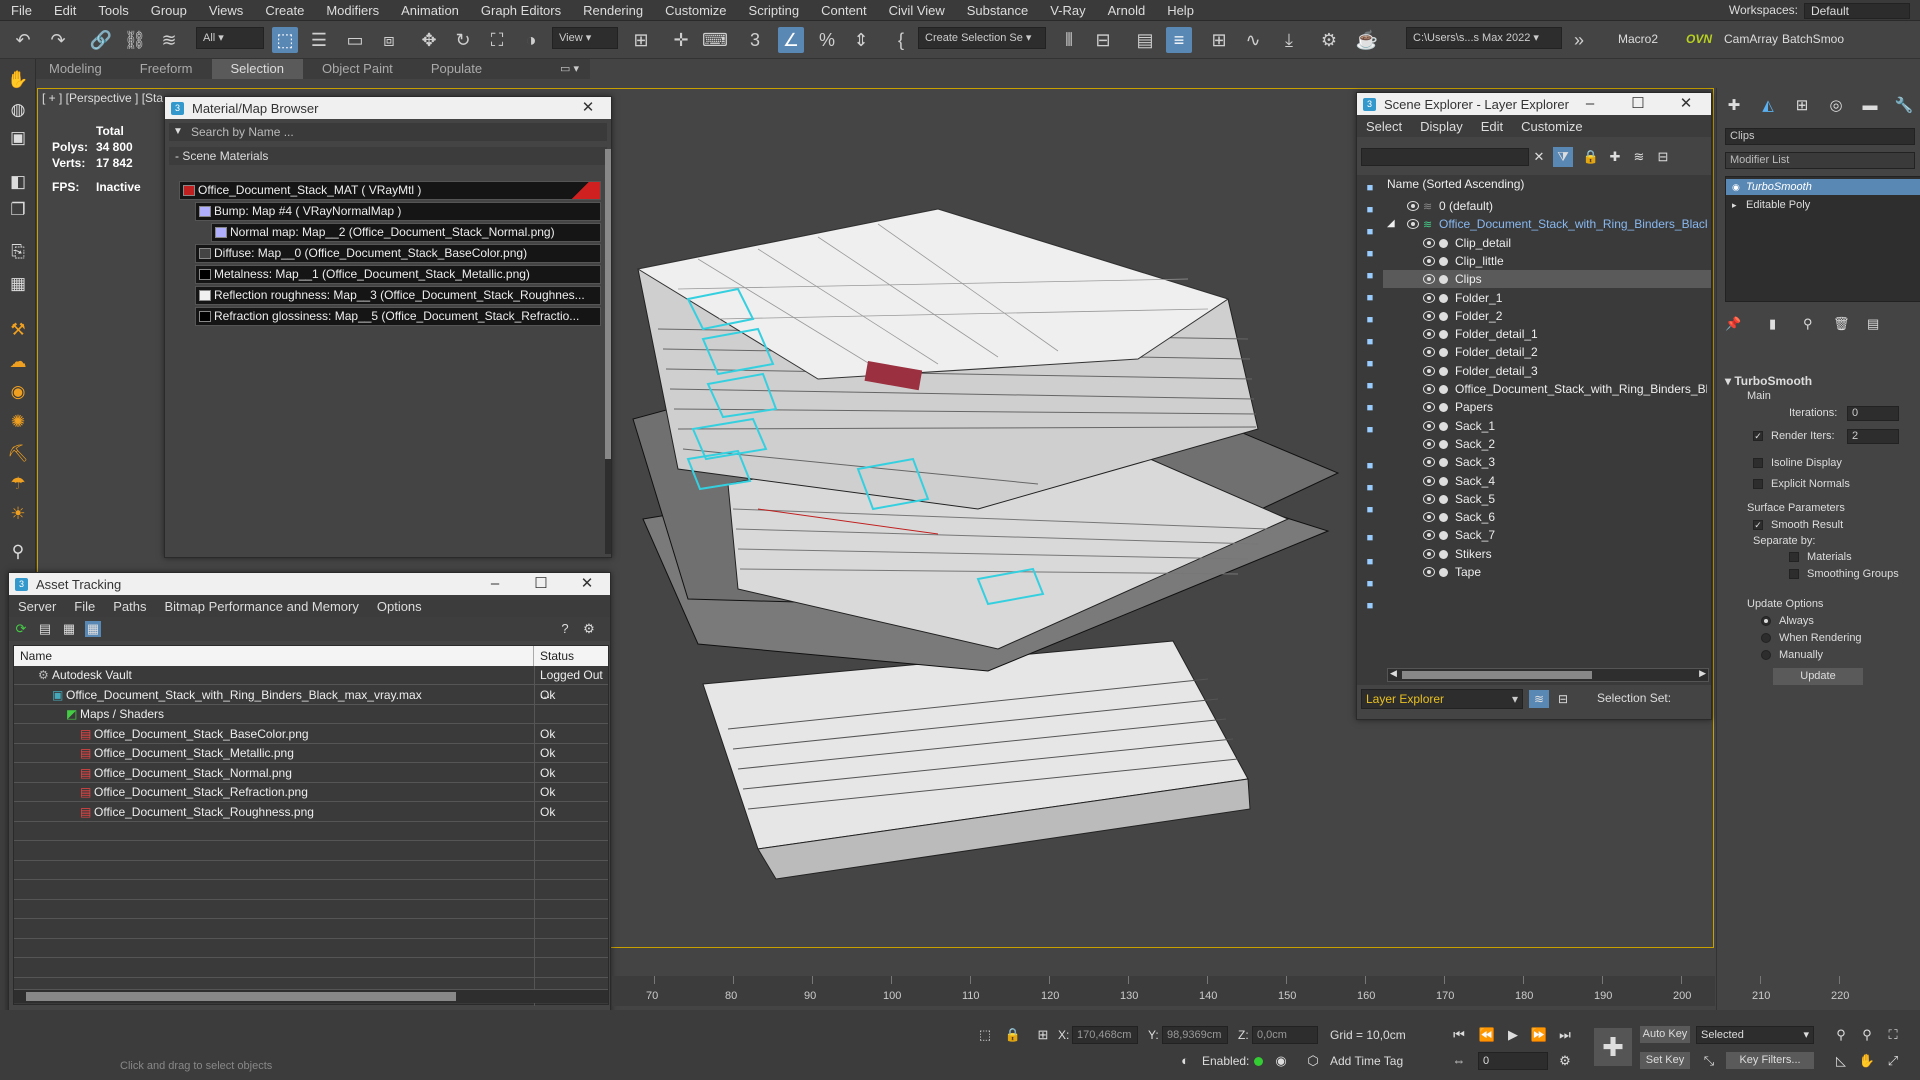  Describe the element at coordinates (18, 514) in the screenshot. I see `sun-icon: ☀` at that location.